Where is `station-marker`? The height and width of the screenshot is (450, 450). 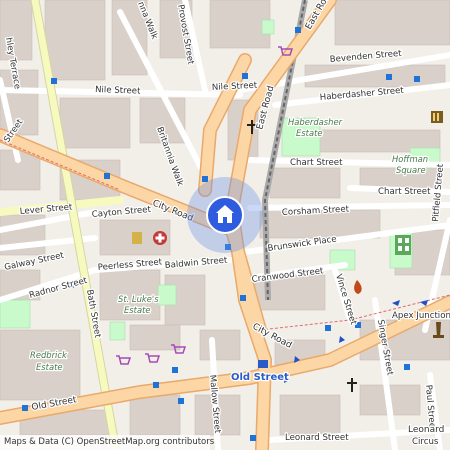 station-marker is located at coordinates (263, 364).